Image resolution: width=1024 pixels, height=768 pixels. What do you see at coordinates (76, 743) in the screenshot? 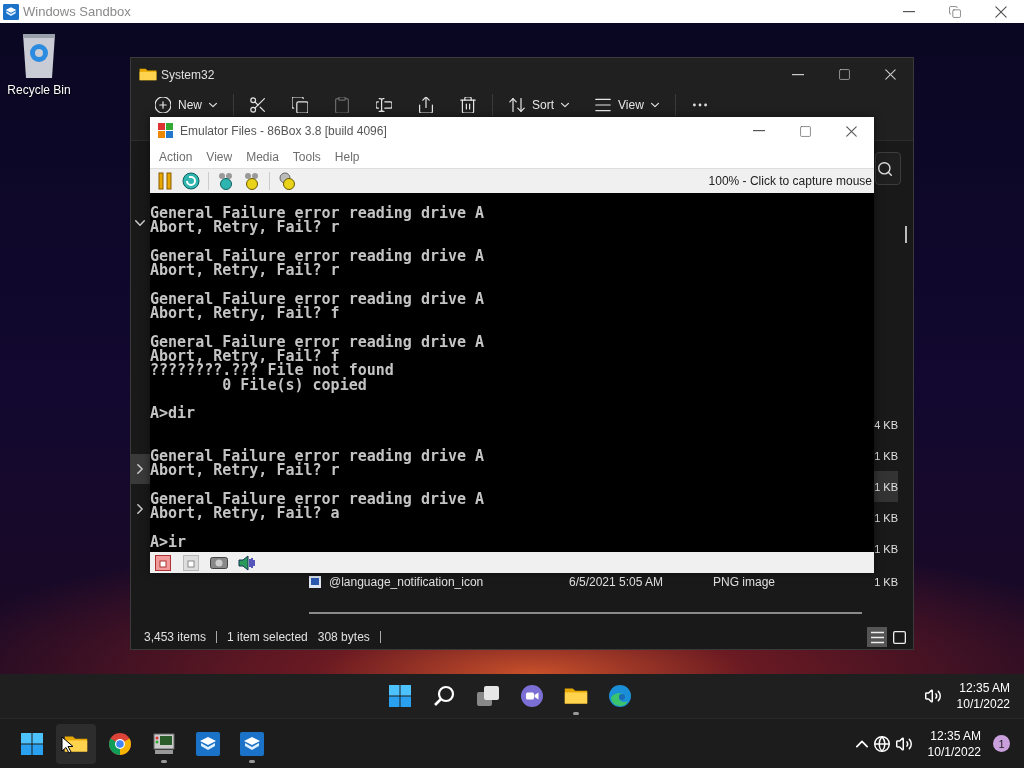
I see `taskbar-button` at bounding box center [76, 743].